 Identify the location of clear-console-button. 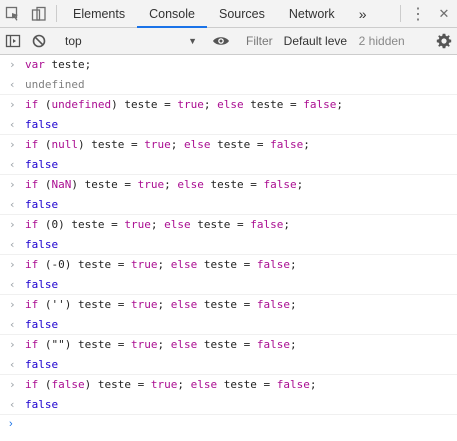
(39, 41).